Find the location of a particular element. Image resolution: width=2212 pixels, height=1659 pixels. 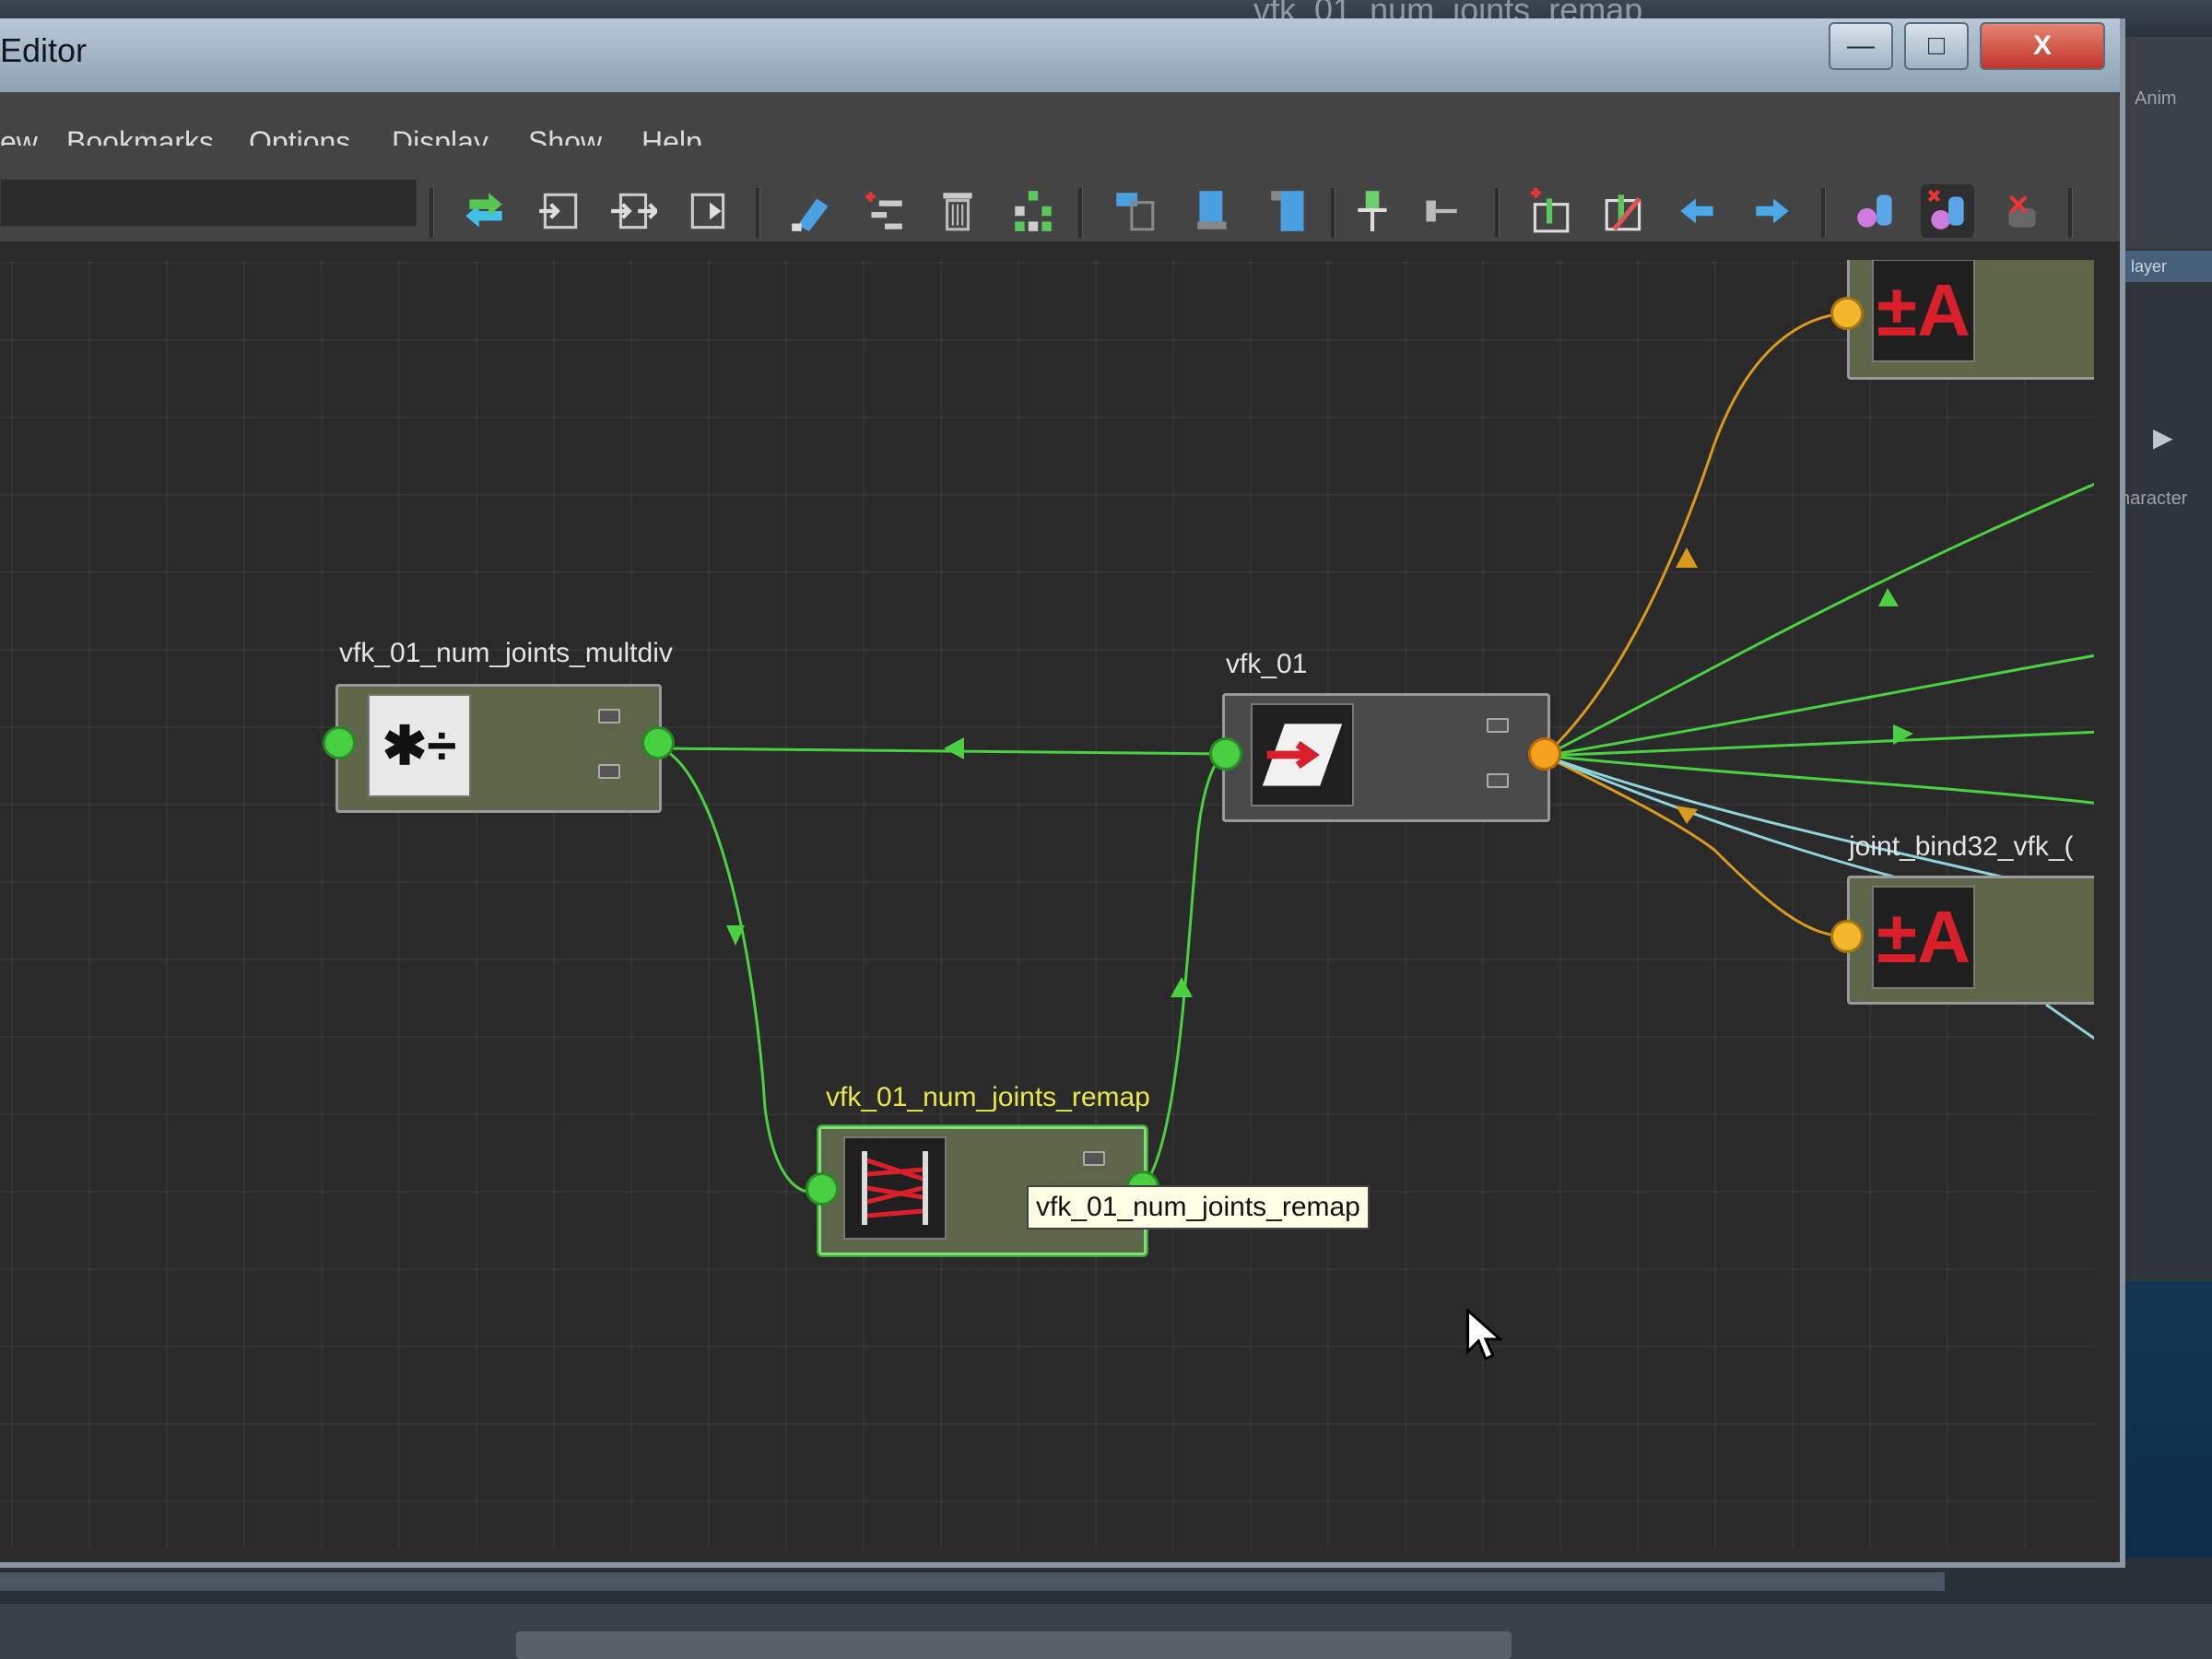

toolbar is located at coordinates (1060, 193).